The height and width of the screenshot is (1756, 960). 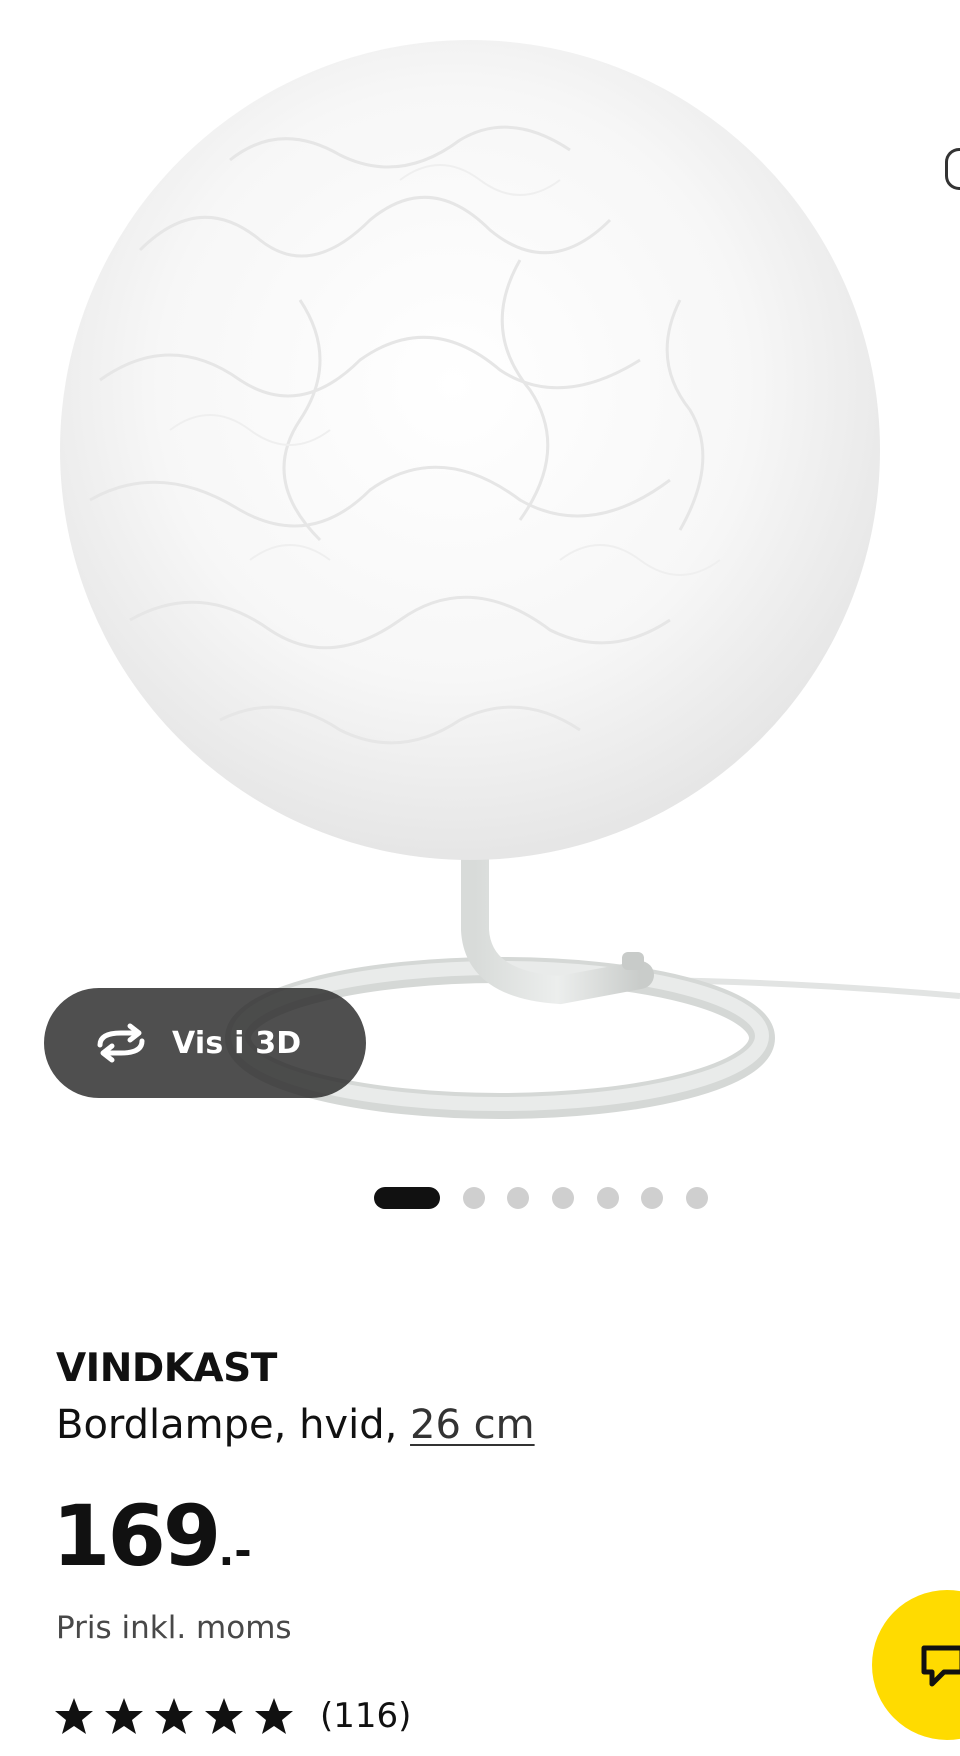 I want to click on carousel-pagination, so click(x=480, y=1198).